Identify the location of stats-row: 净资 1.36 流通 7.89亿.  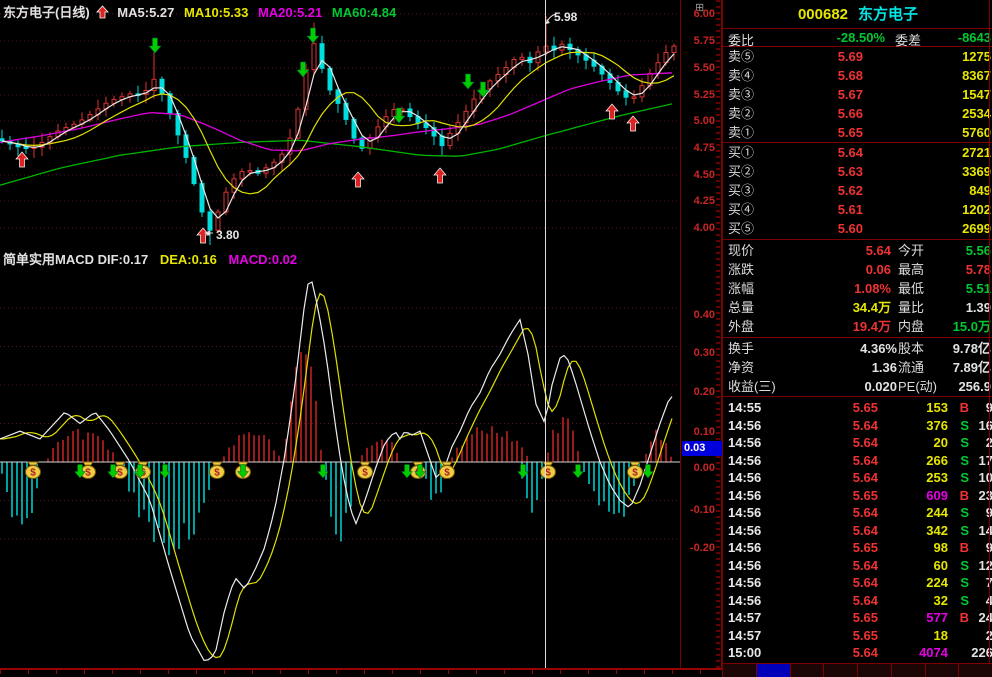
(857, 367).